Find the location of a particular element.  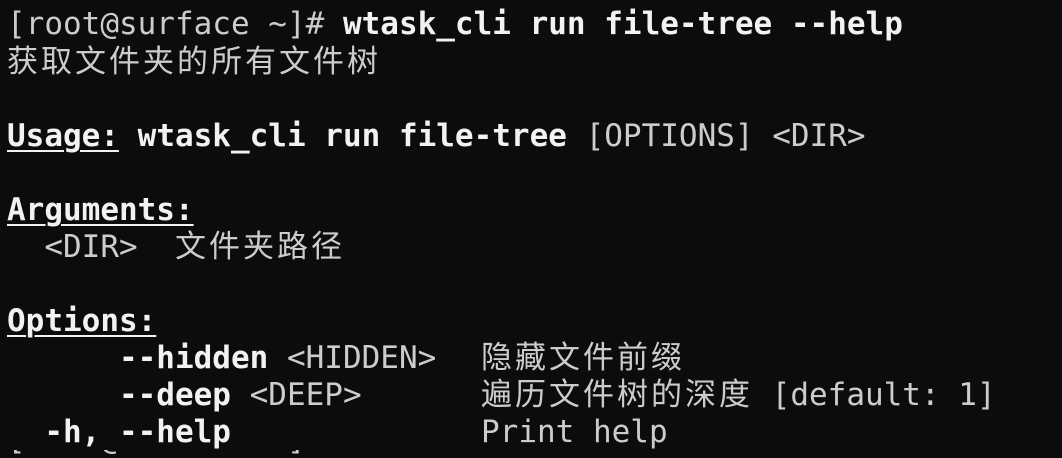

arguments-heading: Arguments: is located at coordinates (100, 210).